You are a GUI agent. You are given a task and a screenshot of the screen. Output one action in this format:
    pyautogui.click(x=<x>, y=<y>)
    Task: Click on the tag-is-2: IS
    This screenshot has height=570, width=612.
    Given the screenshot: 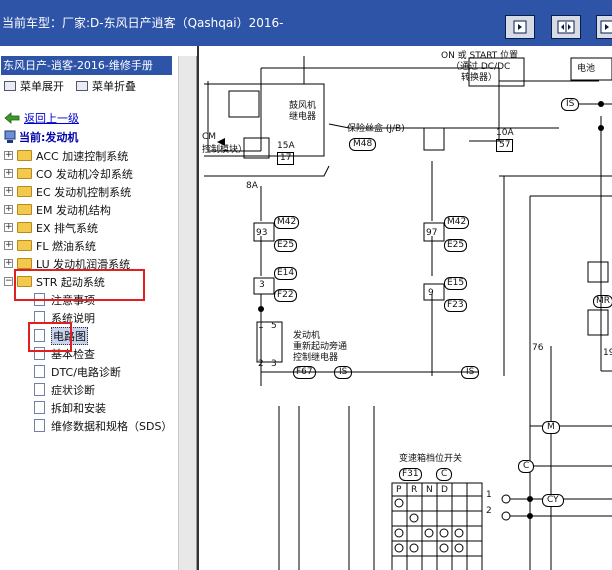 What is the action you would take?
    pyautogui.click(x=570, y=104)
    